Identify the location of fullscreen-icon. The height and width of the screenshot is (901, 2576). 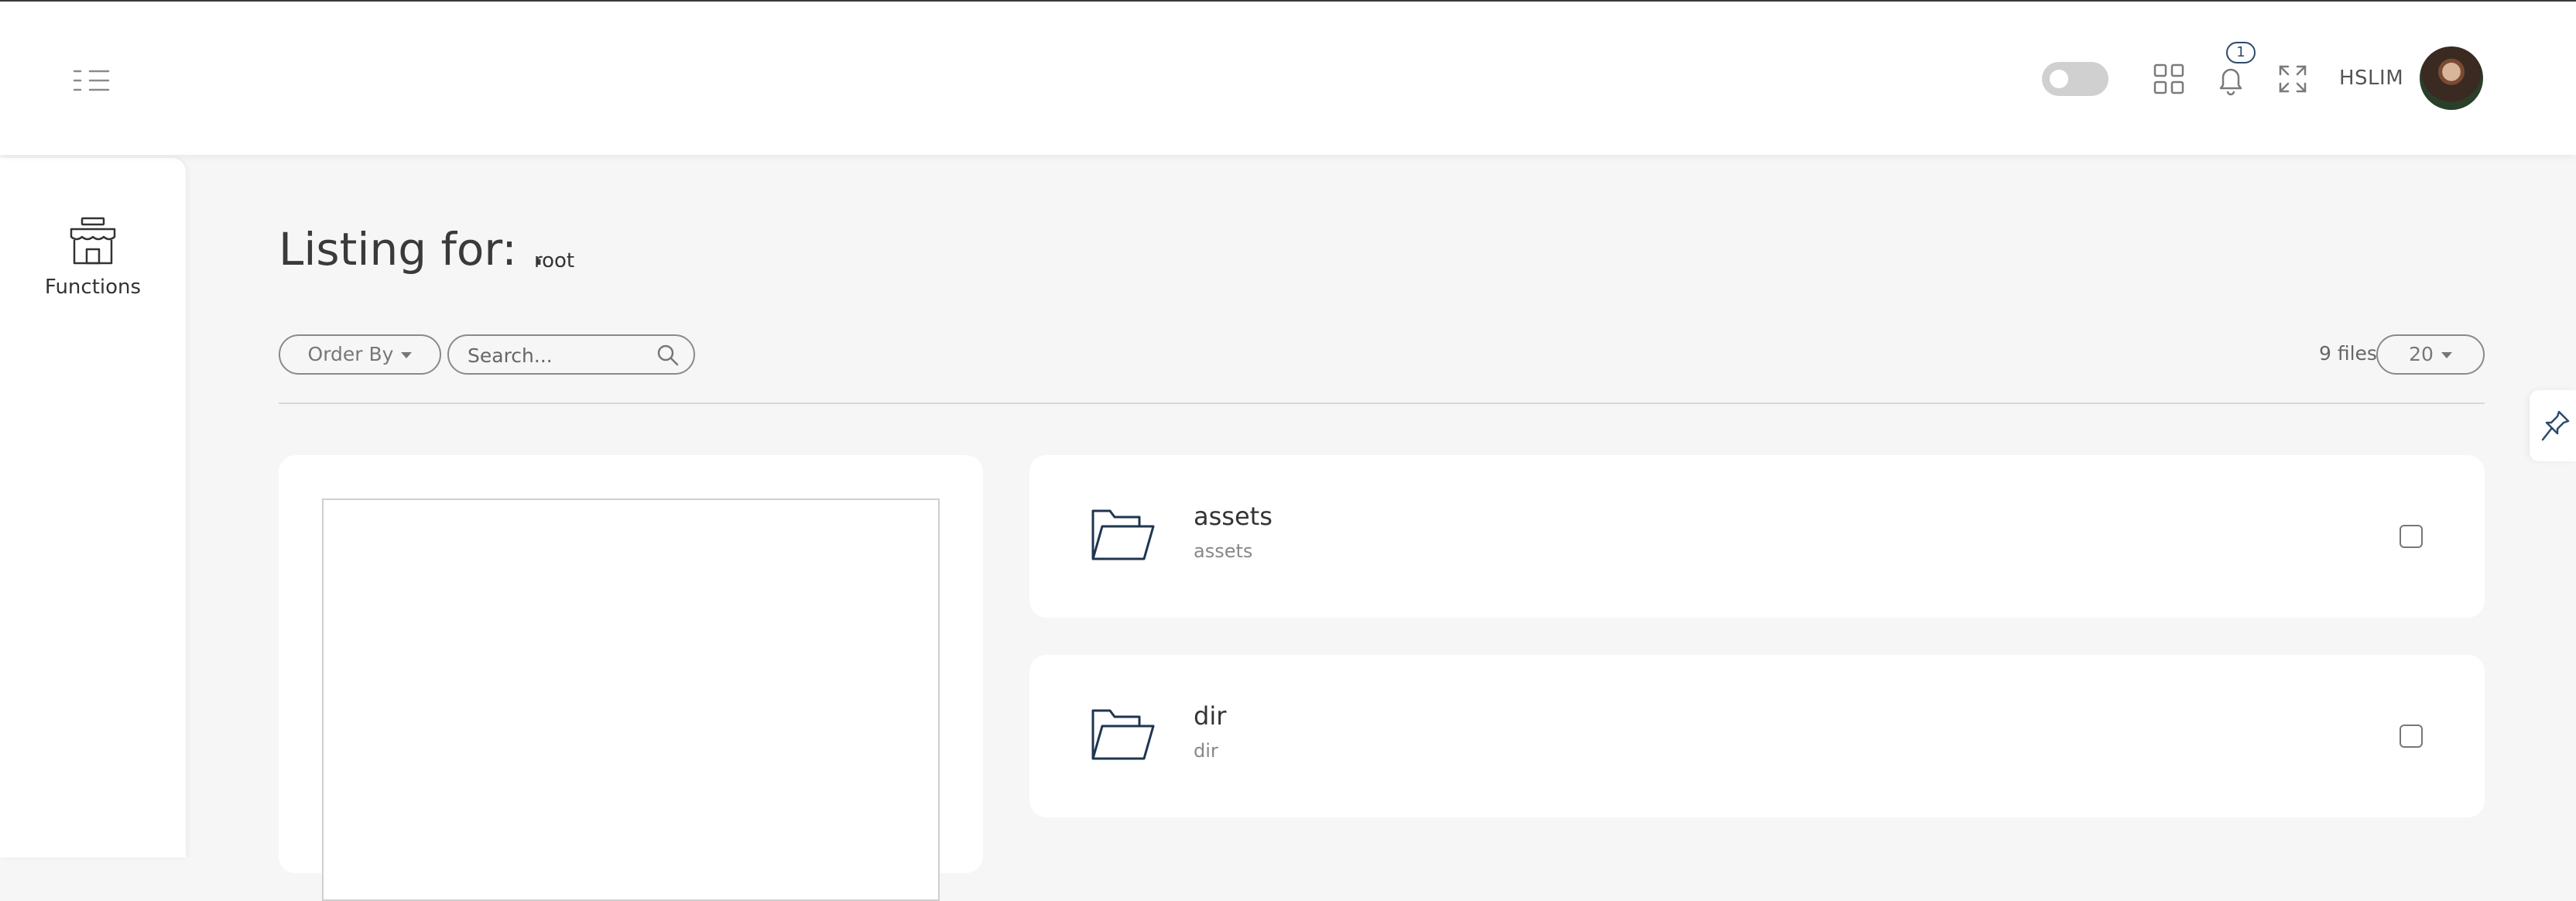
(2293, 79).